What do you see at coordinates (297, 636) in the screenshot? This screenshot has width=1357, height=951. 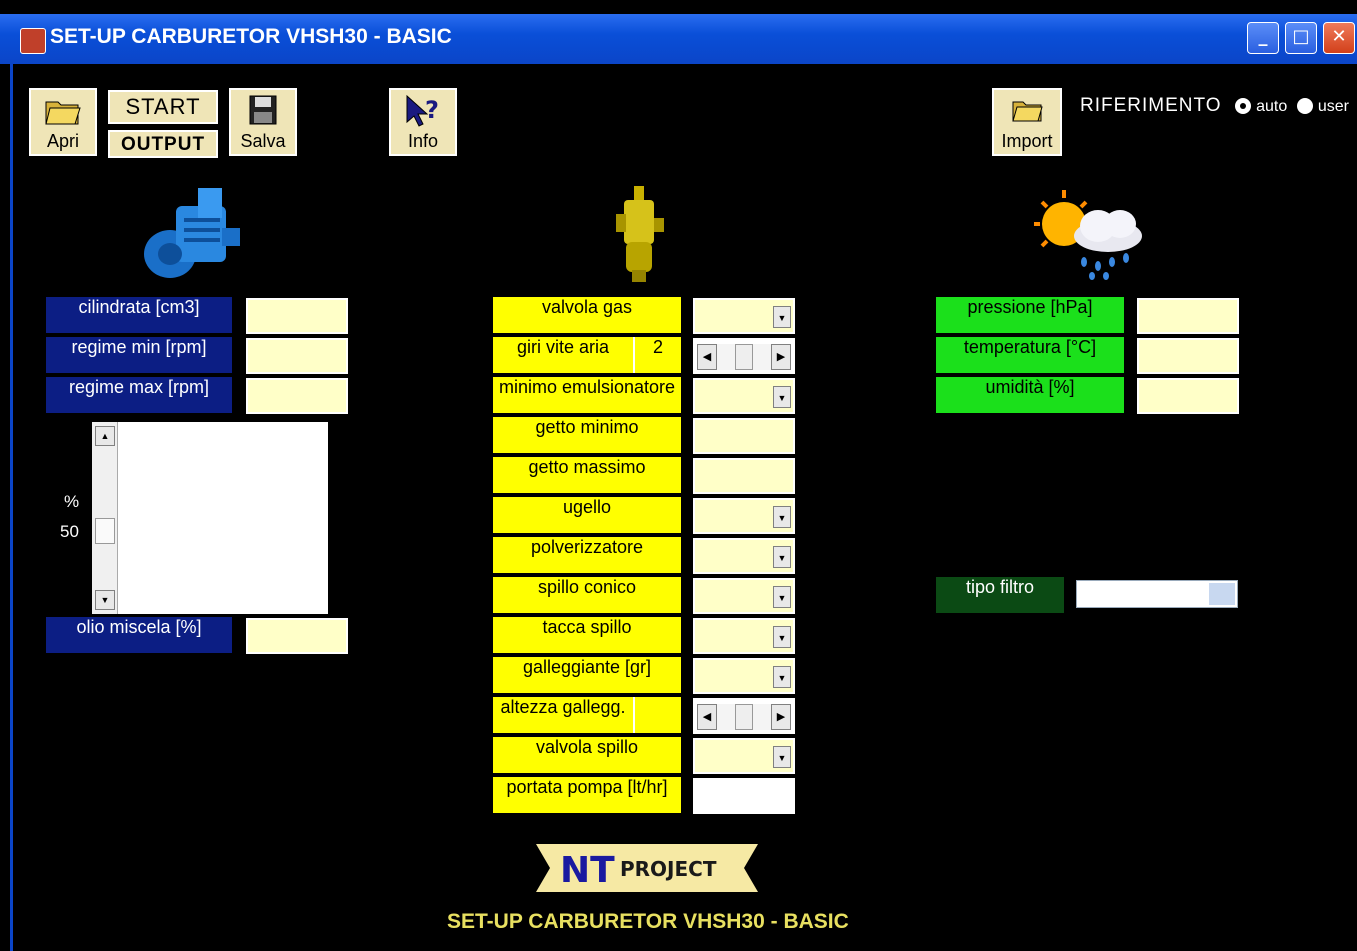 I see `olio-miscela-input` at bounding box center [297, 636].